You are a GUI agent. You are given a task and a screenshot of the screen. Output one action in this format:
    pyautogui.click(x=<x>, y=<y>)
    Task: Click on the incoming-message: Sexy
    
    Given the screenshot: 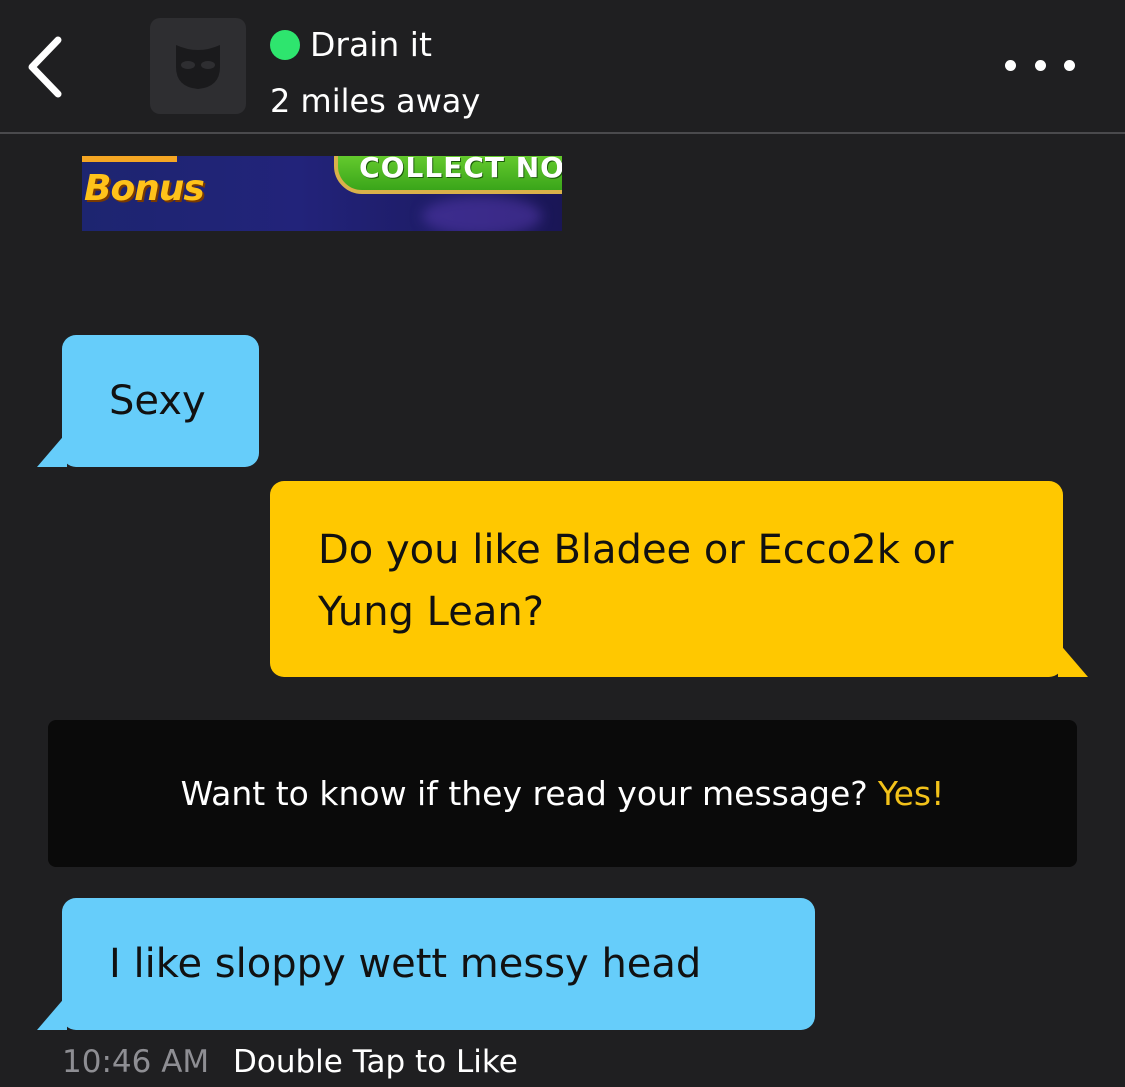 What is the action you would take?
    pyautogui.click(x=160, y=401)
    